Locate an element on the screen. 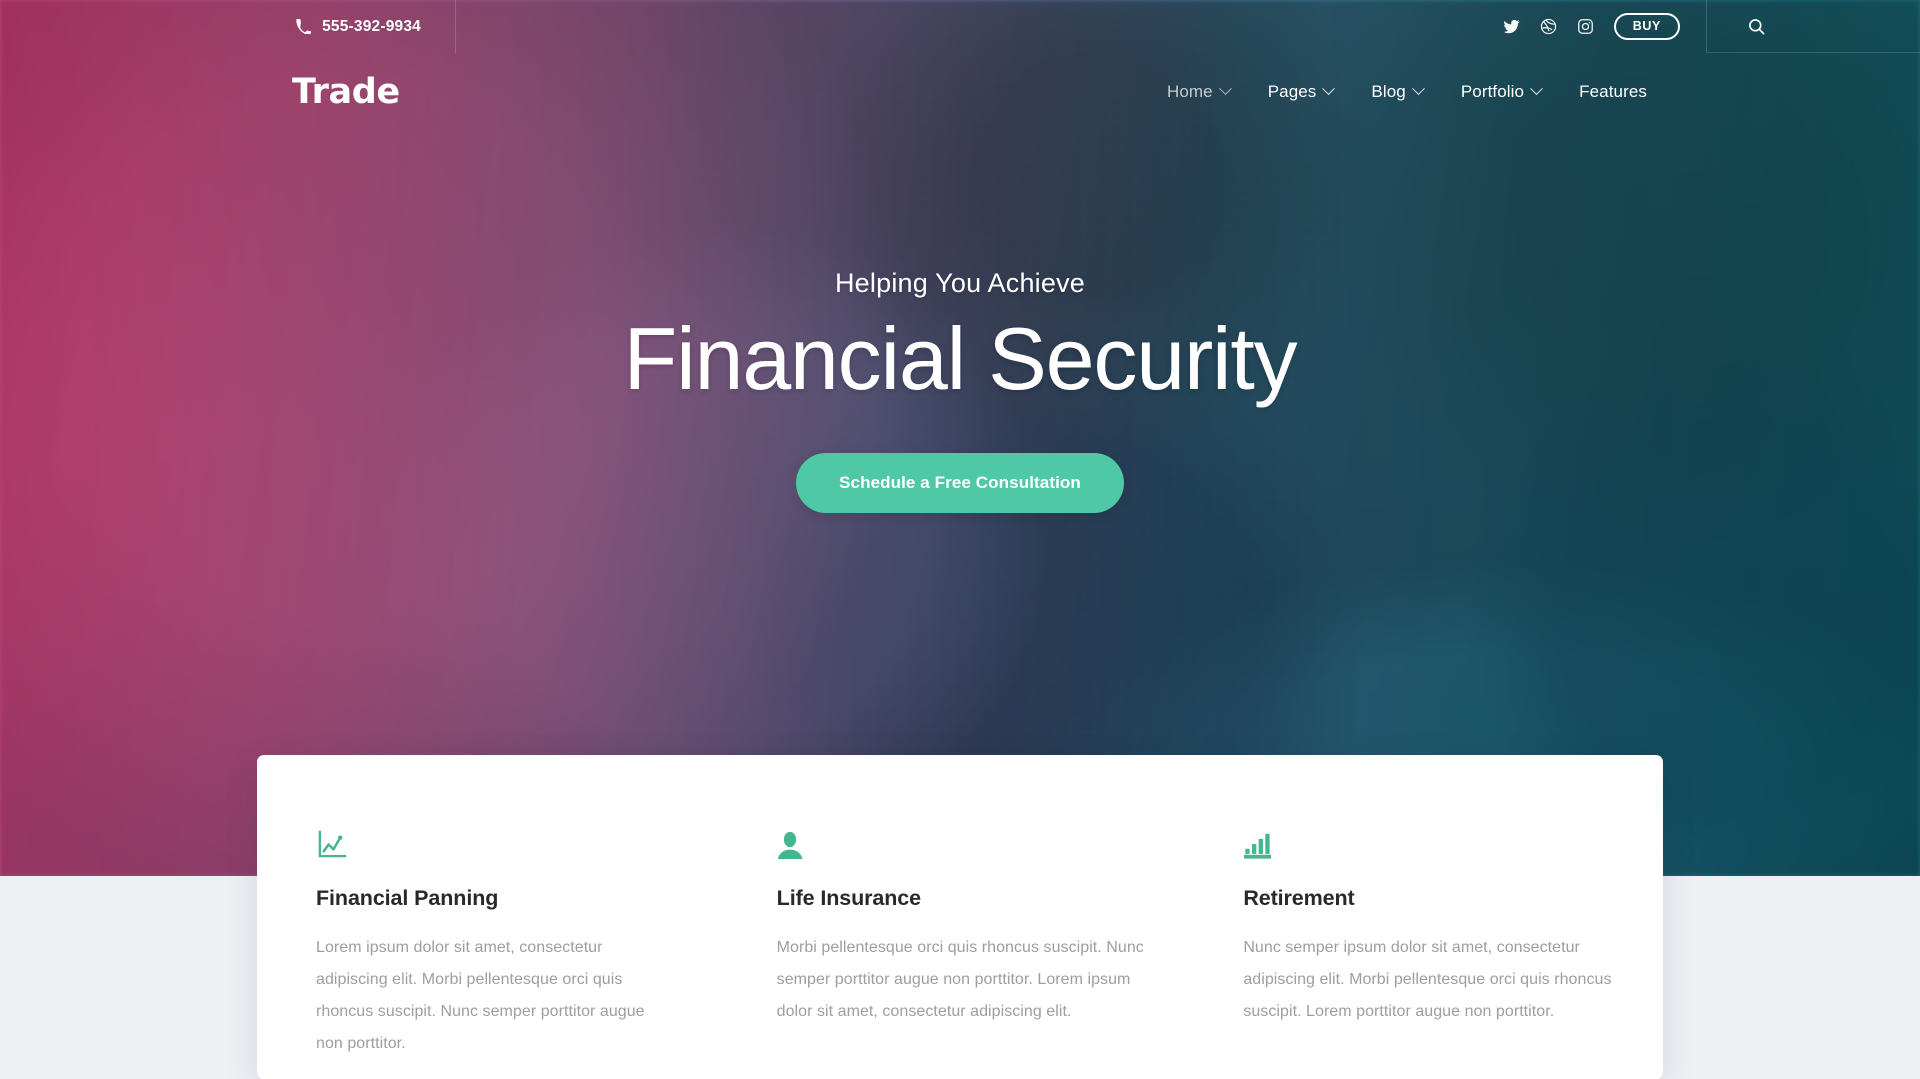 Image resolution: width=1920 pixels, height=1079 pixels. search-icon is located at coordinates (1756, 26).